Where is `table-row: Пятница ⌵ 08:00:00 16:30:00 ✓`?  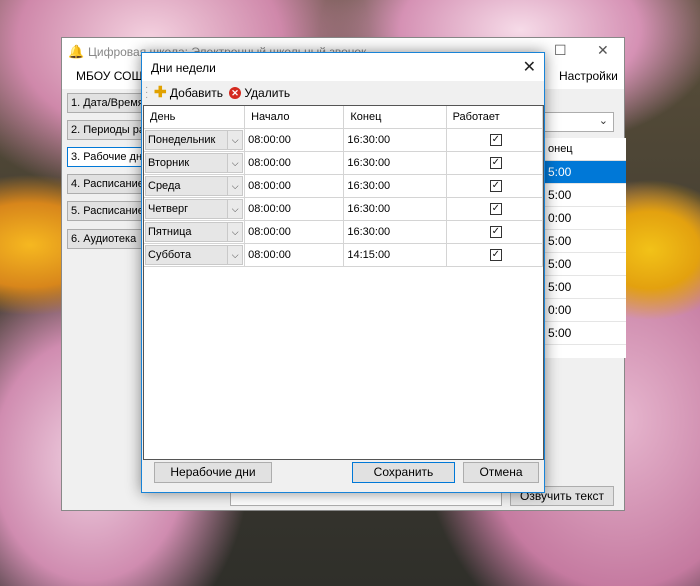
table-row: Пятница ⌵ 08:00:00 16:30:00 ✓ is located at coordinates (343, 232).